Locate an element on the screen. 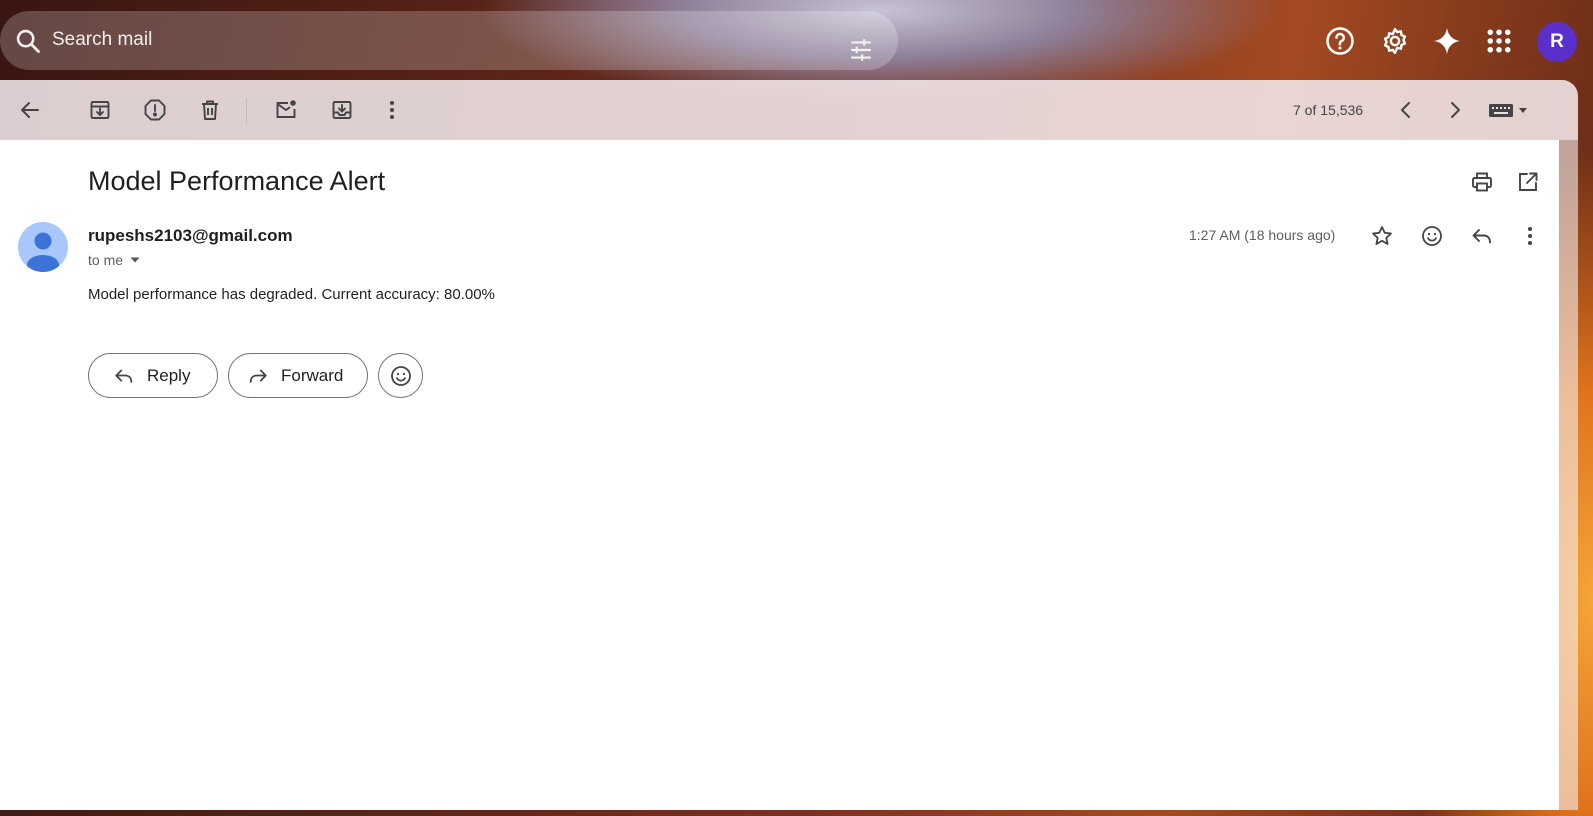  search-input: Search mail is located at coordinates (102, 40).